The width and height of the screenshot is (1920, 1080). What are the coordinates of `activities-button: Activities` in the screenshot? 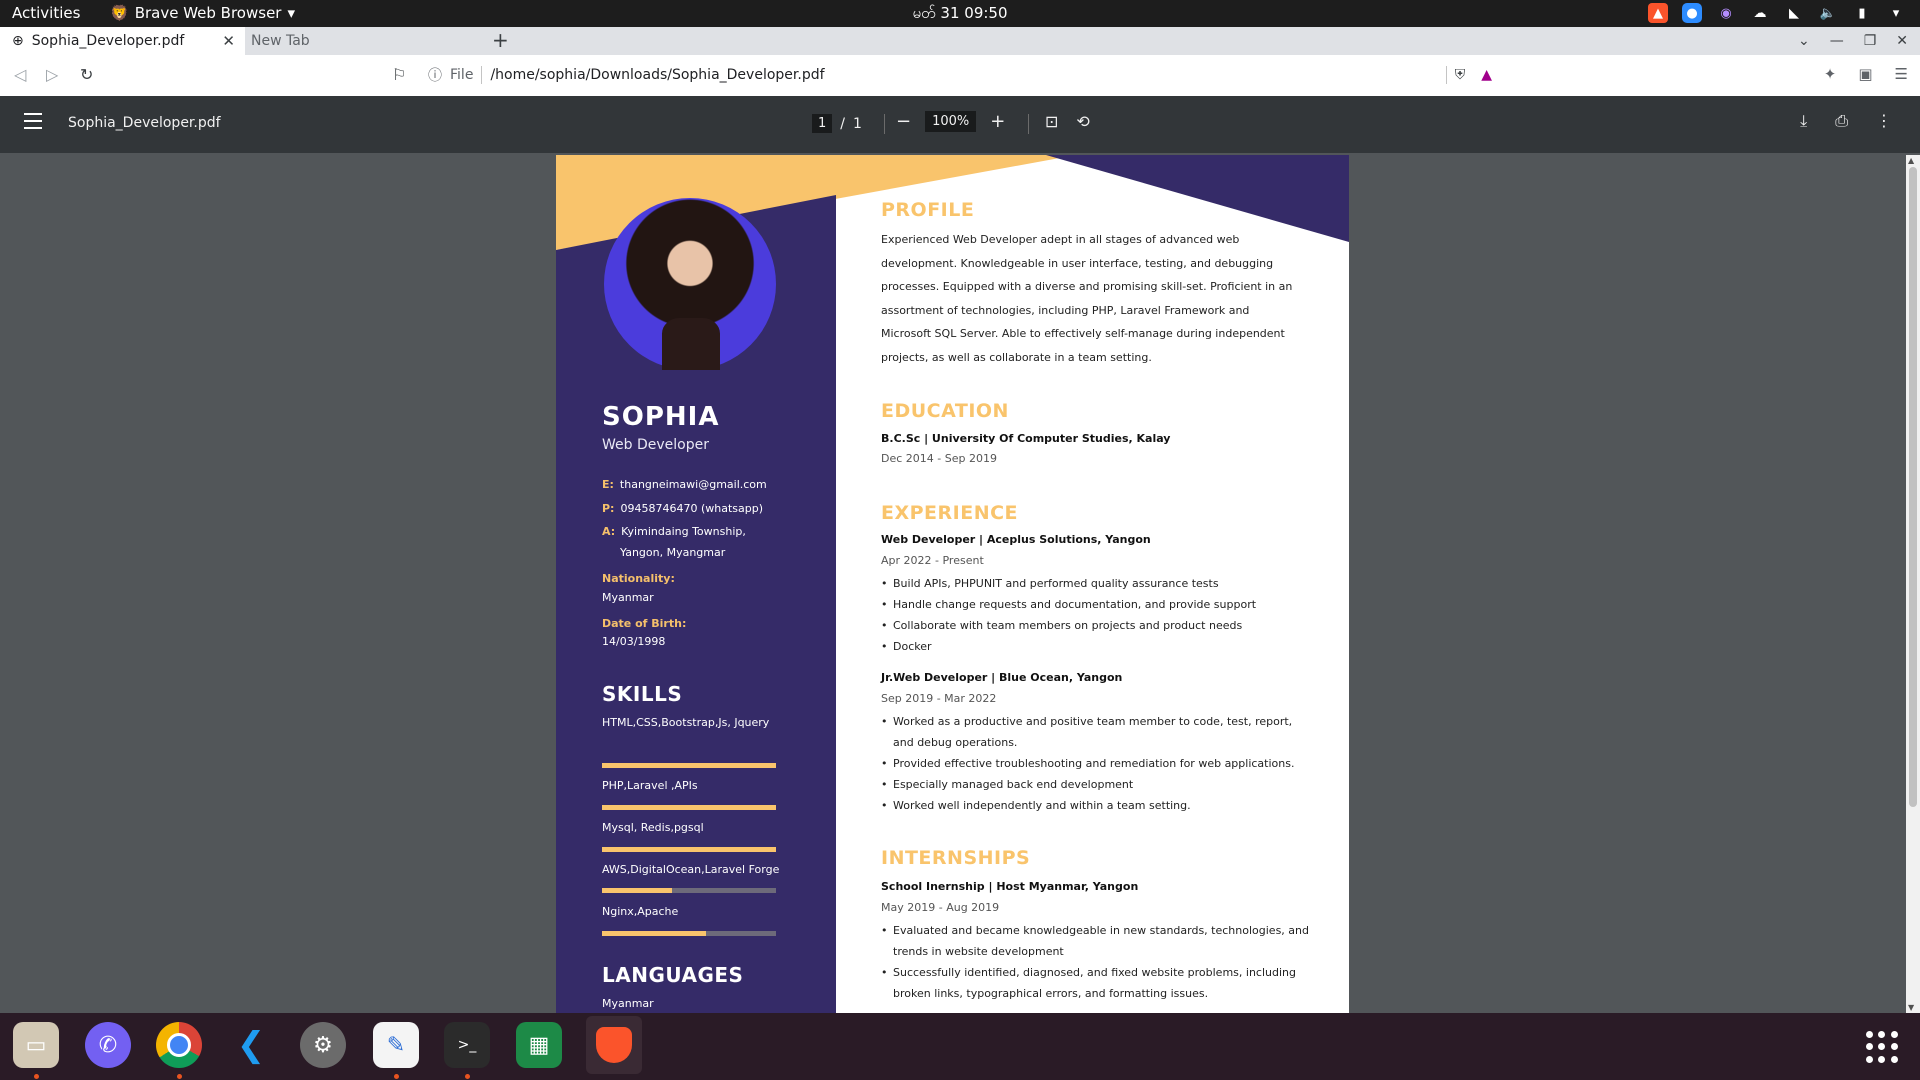 It's located at (46, 13).